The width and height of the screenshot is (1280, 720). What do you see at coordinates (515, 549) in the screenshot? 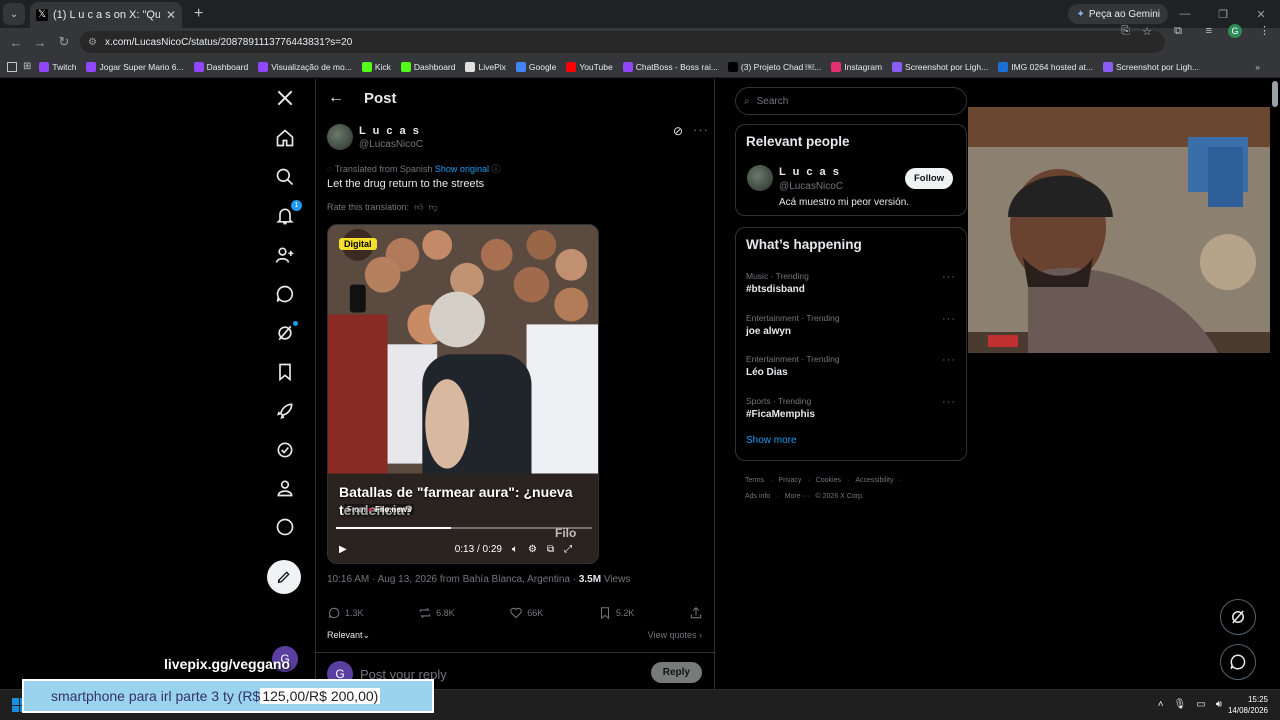
I see `volume-icon: 🔈︎` at bounding box center [515, 549].